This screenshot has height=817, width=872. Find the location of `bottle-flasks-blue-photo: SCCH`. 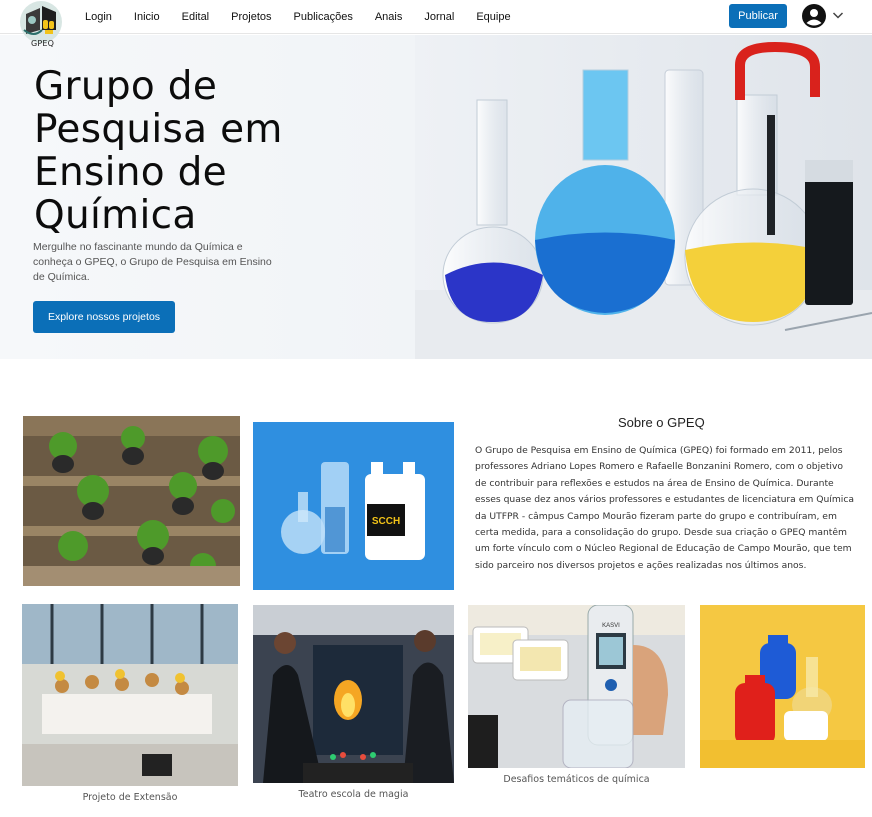

bottle-flasks-blue-photo: SCCH is located at coordinates (353, 506).